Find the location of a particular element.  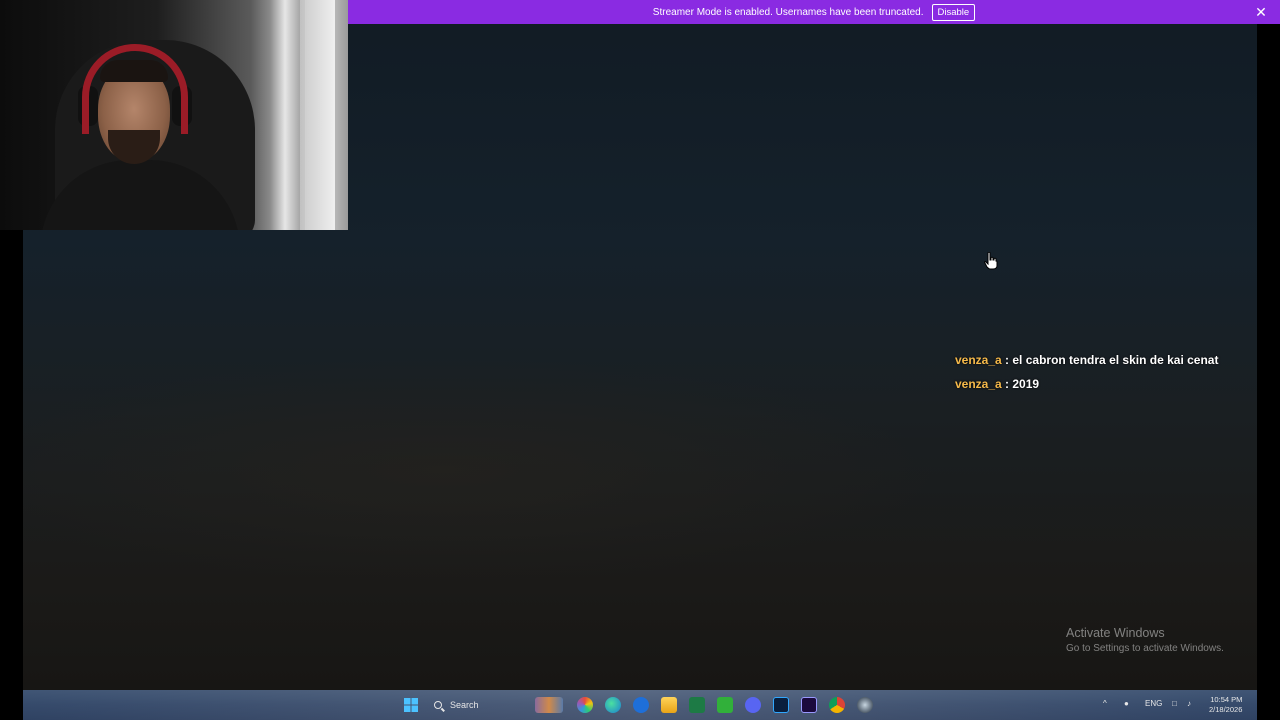

hand-cursor-icon is located at coordinates (991, 261).